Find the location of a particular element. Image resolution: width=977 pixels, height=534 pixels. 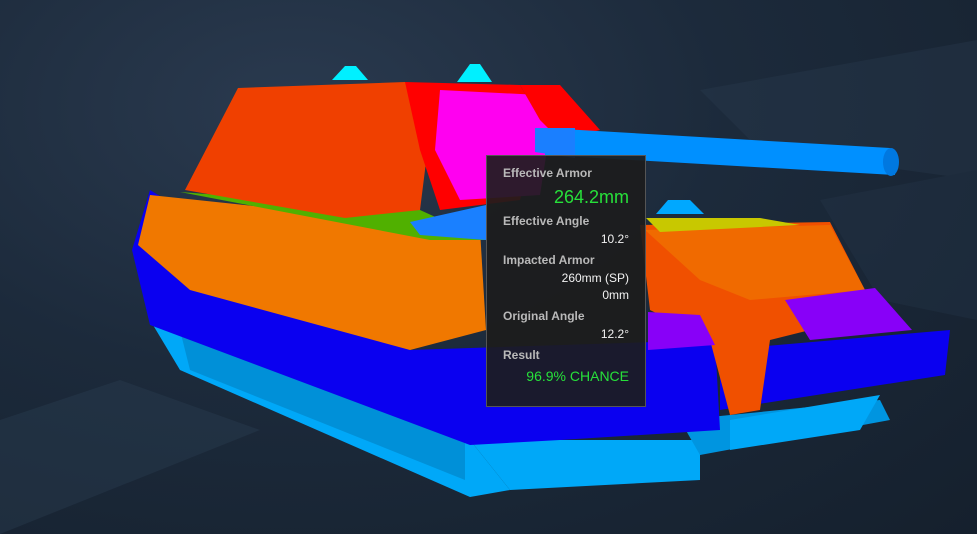

result-label: Result is located at coordinates (521, 355).